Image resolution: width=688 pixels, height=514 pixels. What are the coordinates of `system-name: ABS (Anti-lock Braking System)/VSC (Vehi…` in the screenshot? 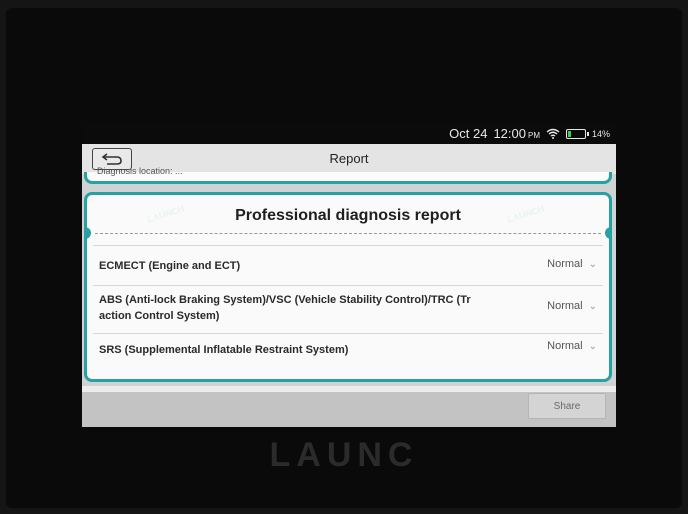 It's located at (285, 308).